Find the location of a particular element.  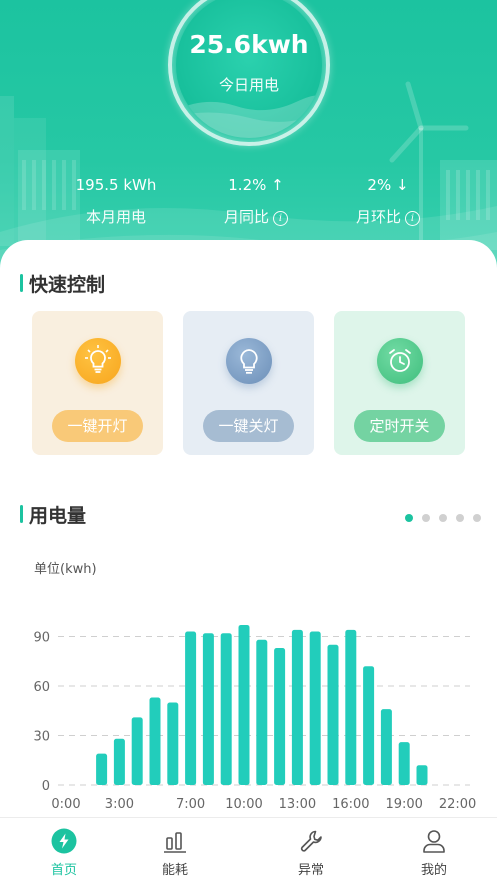

x-tick-label: 7:00 is located at coordinates (190, 804).